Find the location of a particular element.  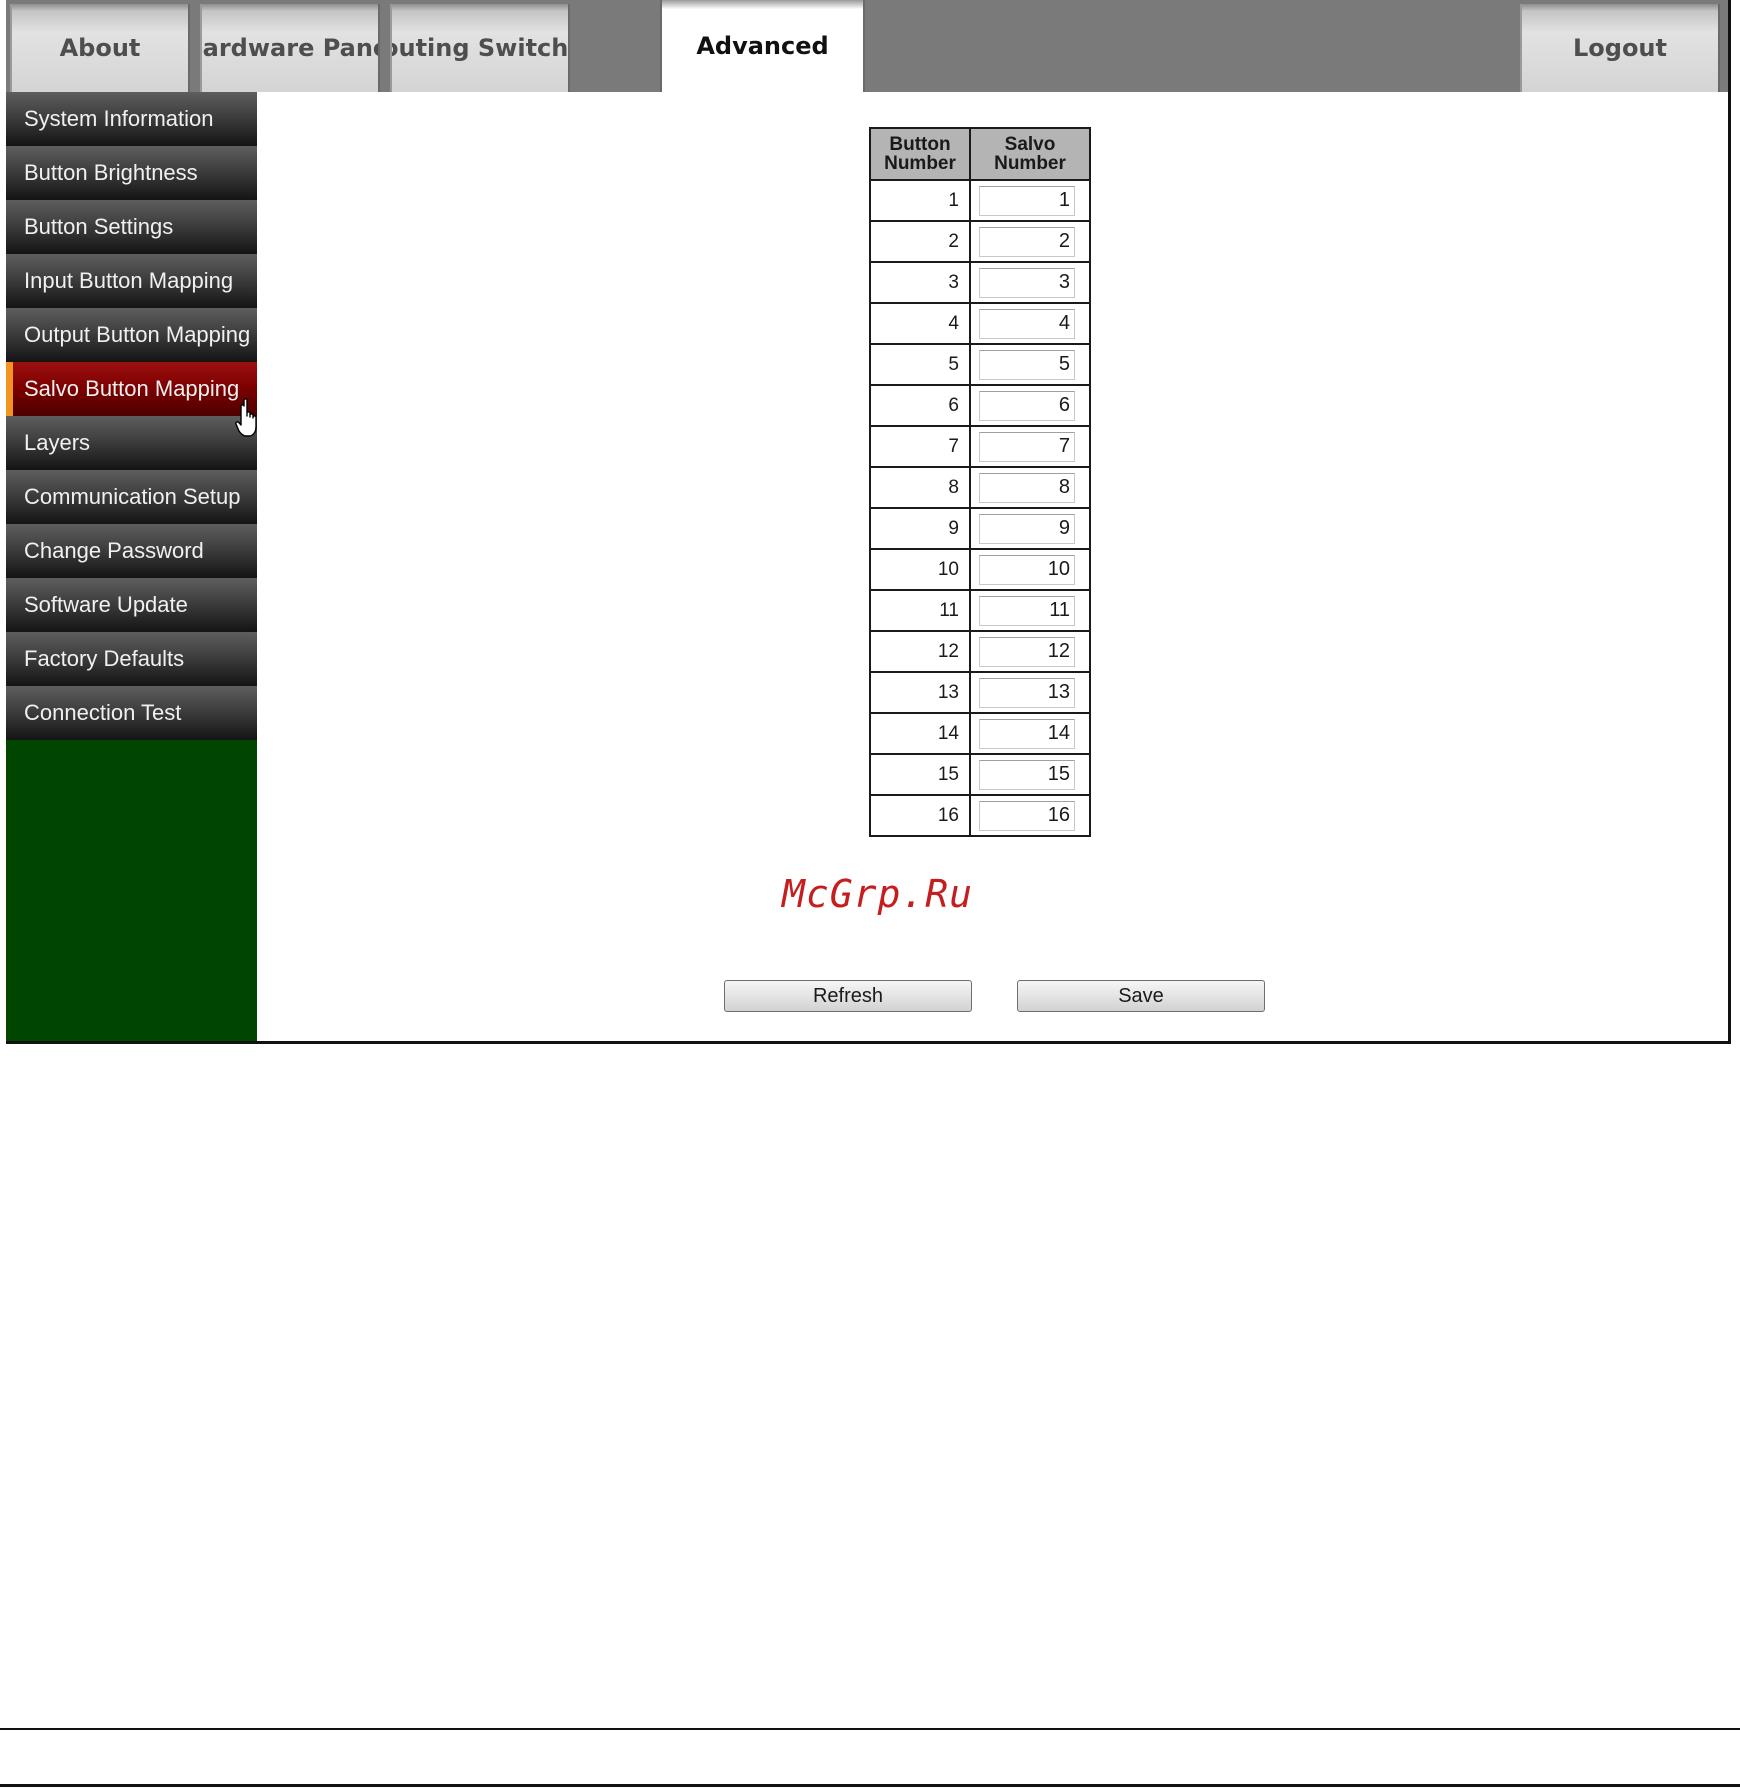

watermark-text: McGrp.Ru is located at coordinates (878, 894).